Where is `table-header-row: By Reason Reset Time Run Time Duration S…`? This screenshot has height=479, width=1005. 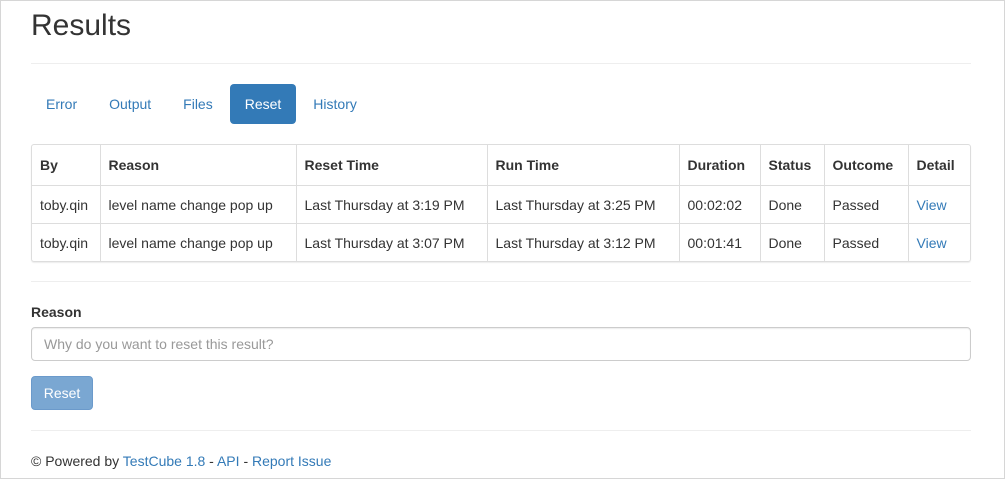 table-header-row: By Reason Reset Time Run Time Duration S… is located at coordinates (501, 165).